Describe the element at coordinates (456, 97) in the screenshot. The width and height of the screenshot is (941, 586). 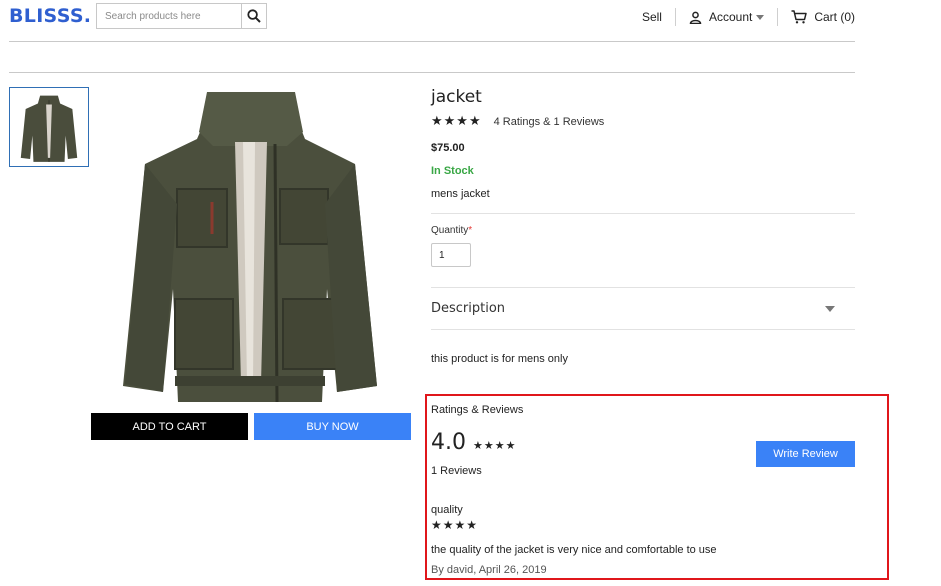
I see `product-title: jacket` at that location.